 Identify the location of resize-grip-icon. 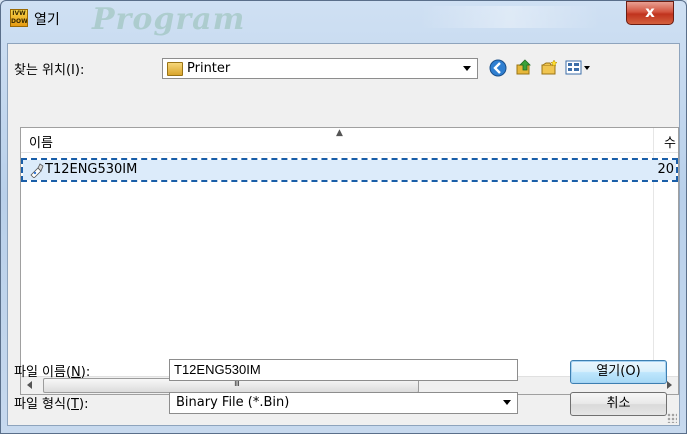
(672, 418).